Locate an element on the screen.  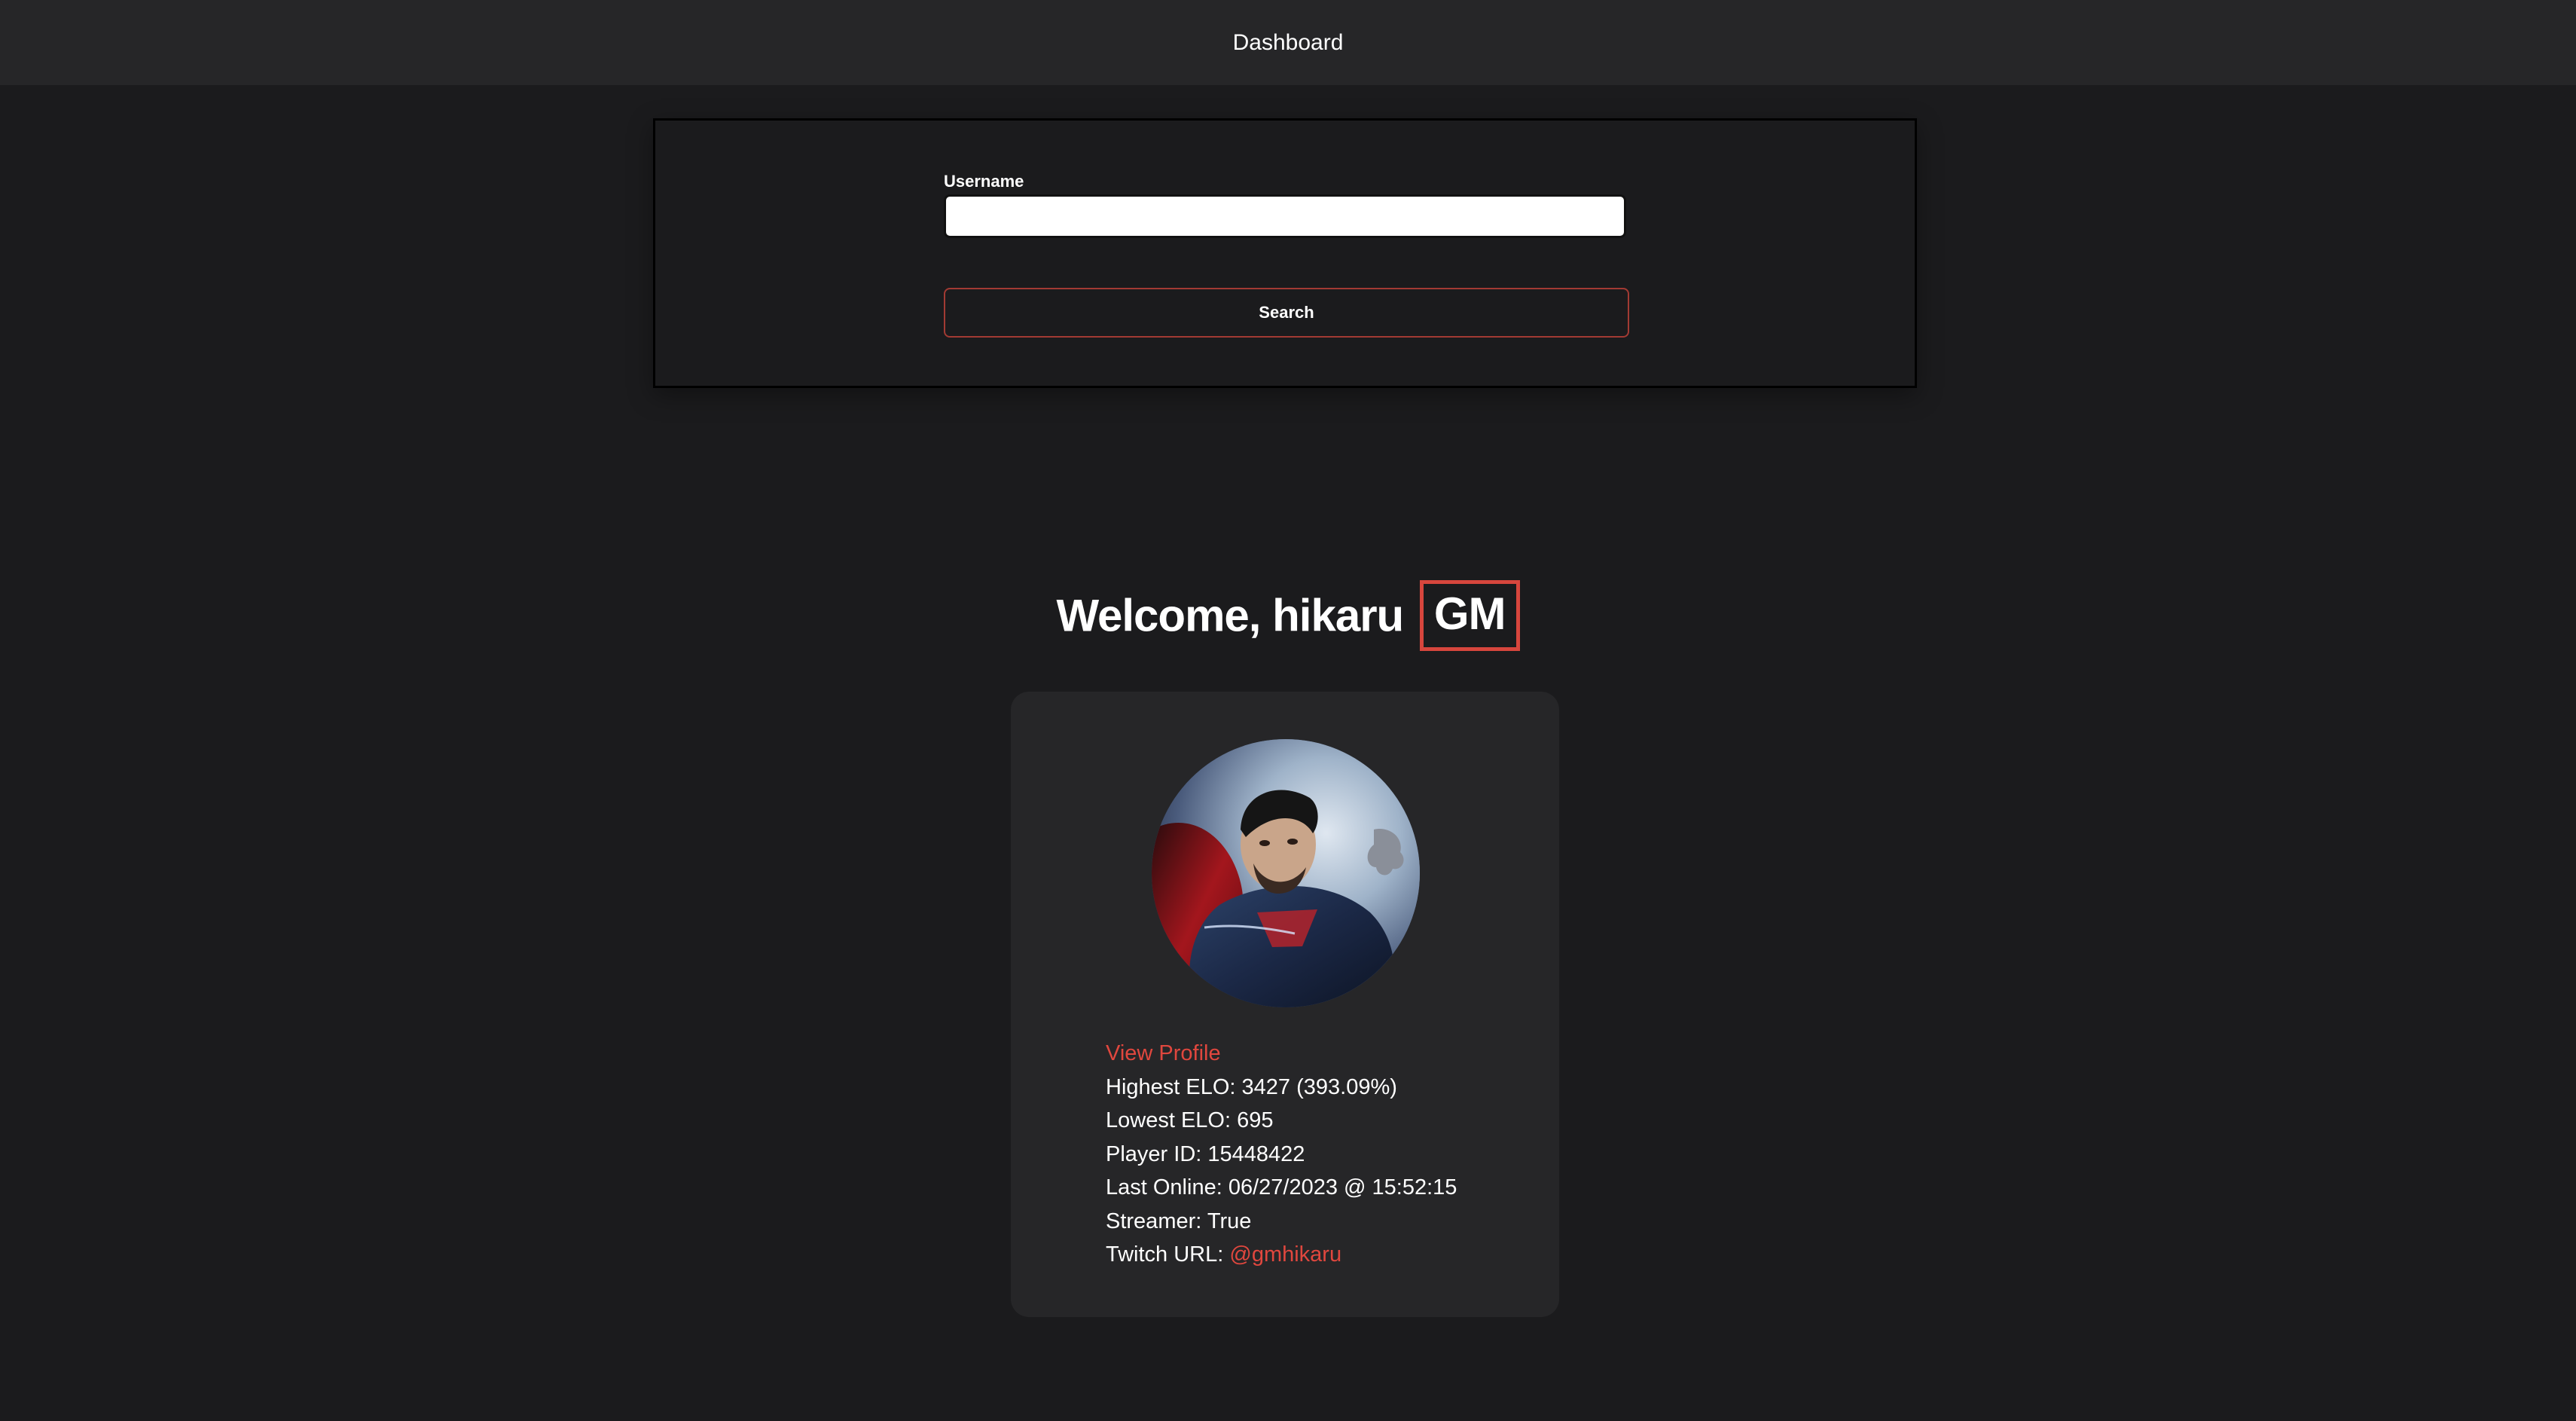
player-id: Player ID: 15448422 is located at coordinates (1206, 1153).